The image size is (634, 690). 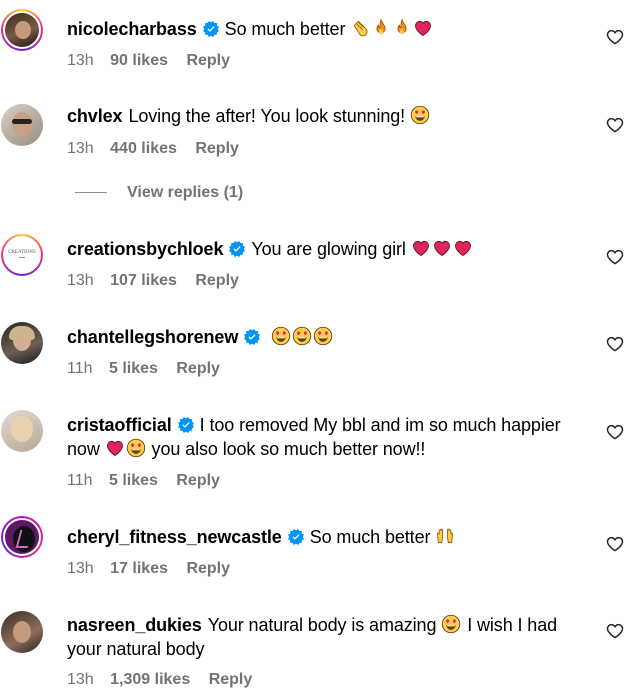 I want to click on comment-text: nicolecharbass So much better, so click(x=327, y=29).